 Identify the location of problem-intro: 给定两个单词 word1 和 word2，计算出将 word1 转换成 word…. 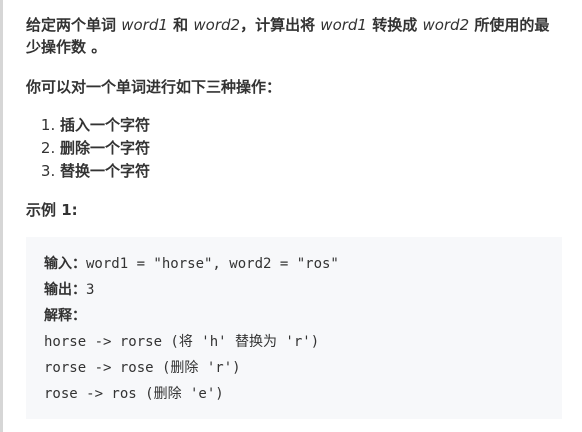
(294, 36).